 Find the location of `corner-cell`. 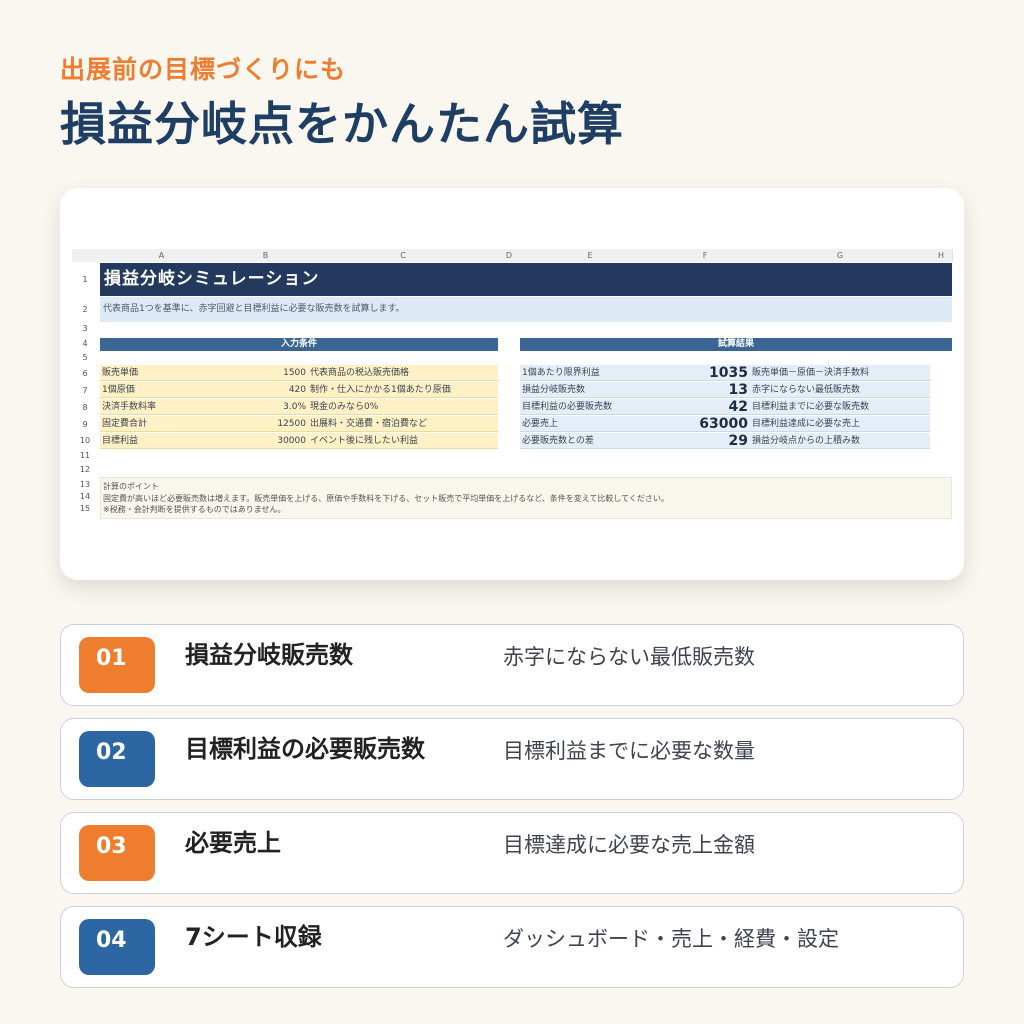

corner-cell is located at coordinates (86, 255).